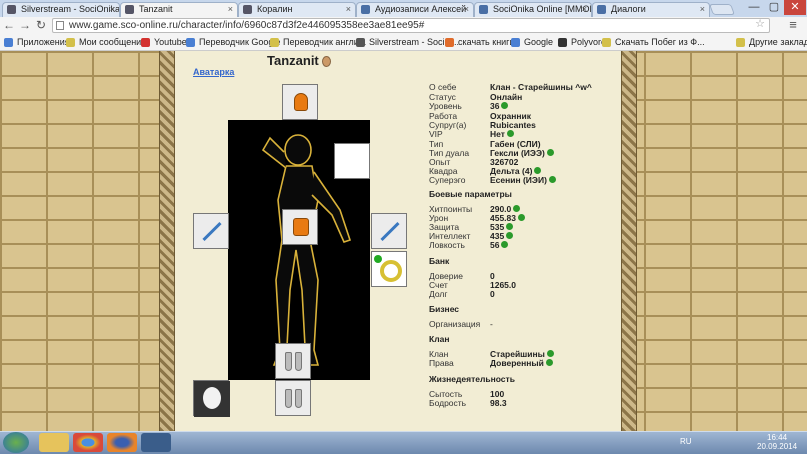  Describe the element at coordinates (541, 87) in the screenshot. I see `info-value: Клан - Старейшины ^w^` at that location.